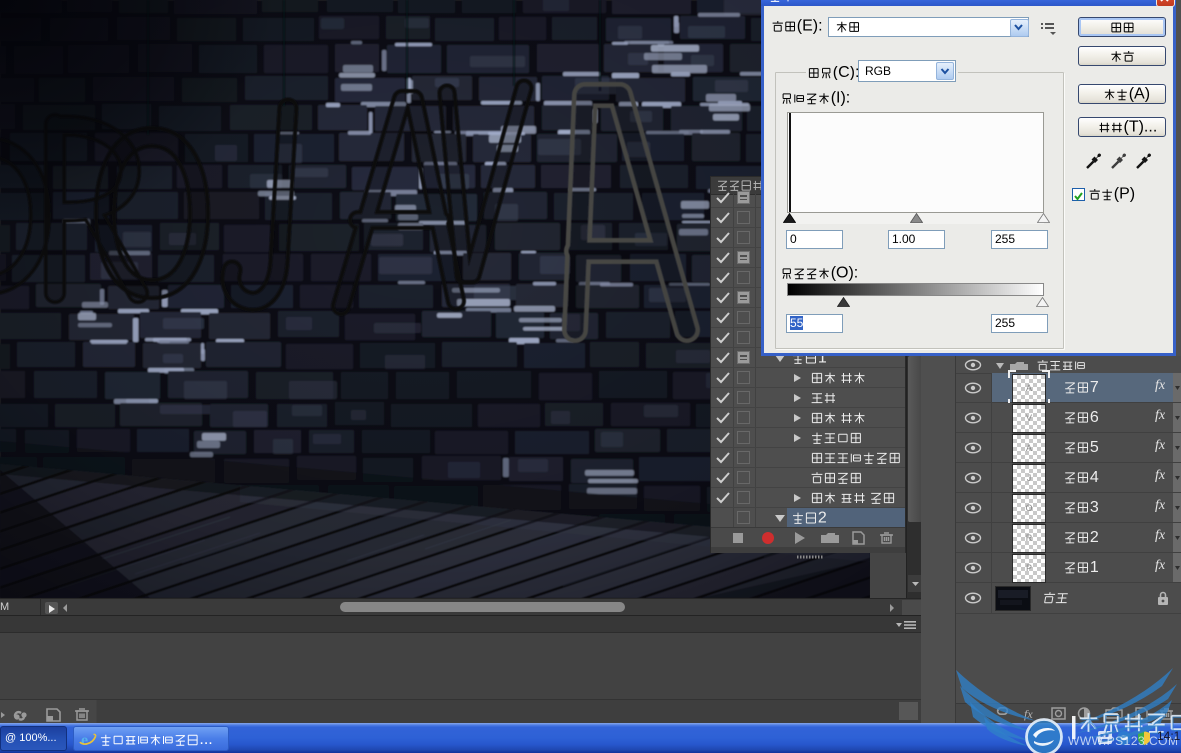 The height and width of the screenshot is (753, 1181). What do you see at coordinates (1124, 194) in the screenshot?
I see `svg-text: (P)` at bounding box center [1124, 194].